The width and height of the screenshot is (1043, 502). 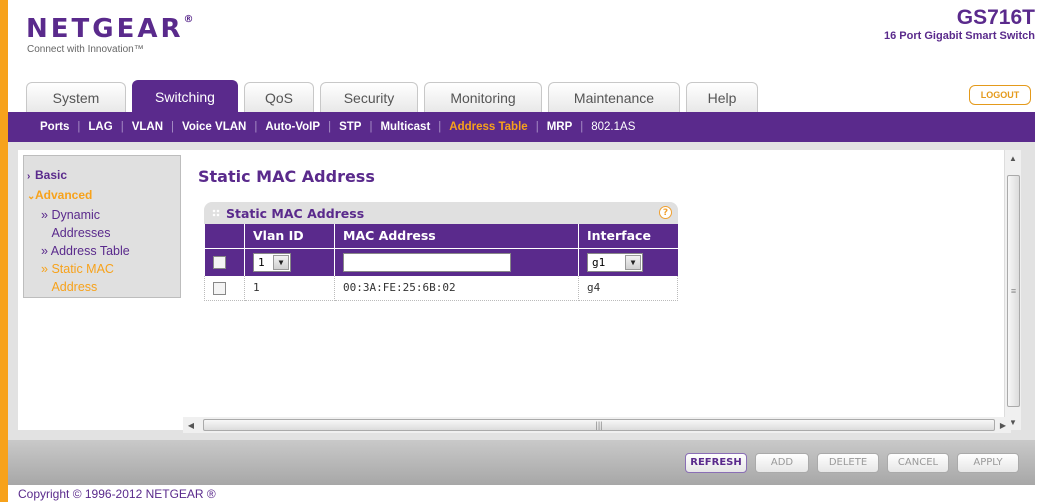 I want to click on model-description: 16 Port Gigabit Smart Switch, so click(x=959, y=36).